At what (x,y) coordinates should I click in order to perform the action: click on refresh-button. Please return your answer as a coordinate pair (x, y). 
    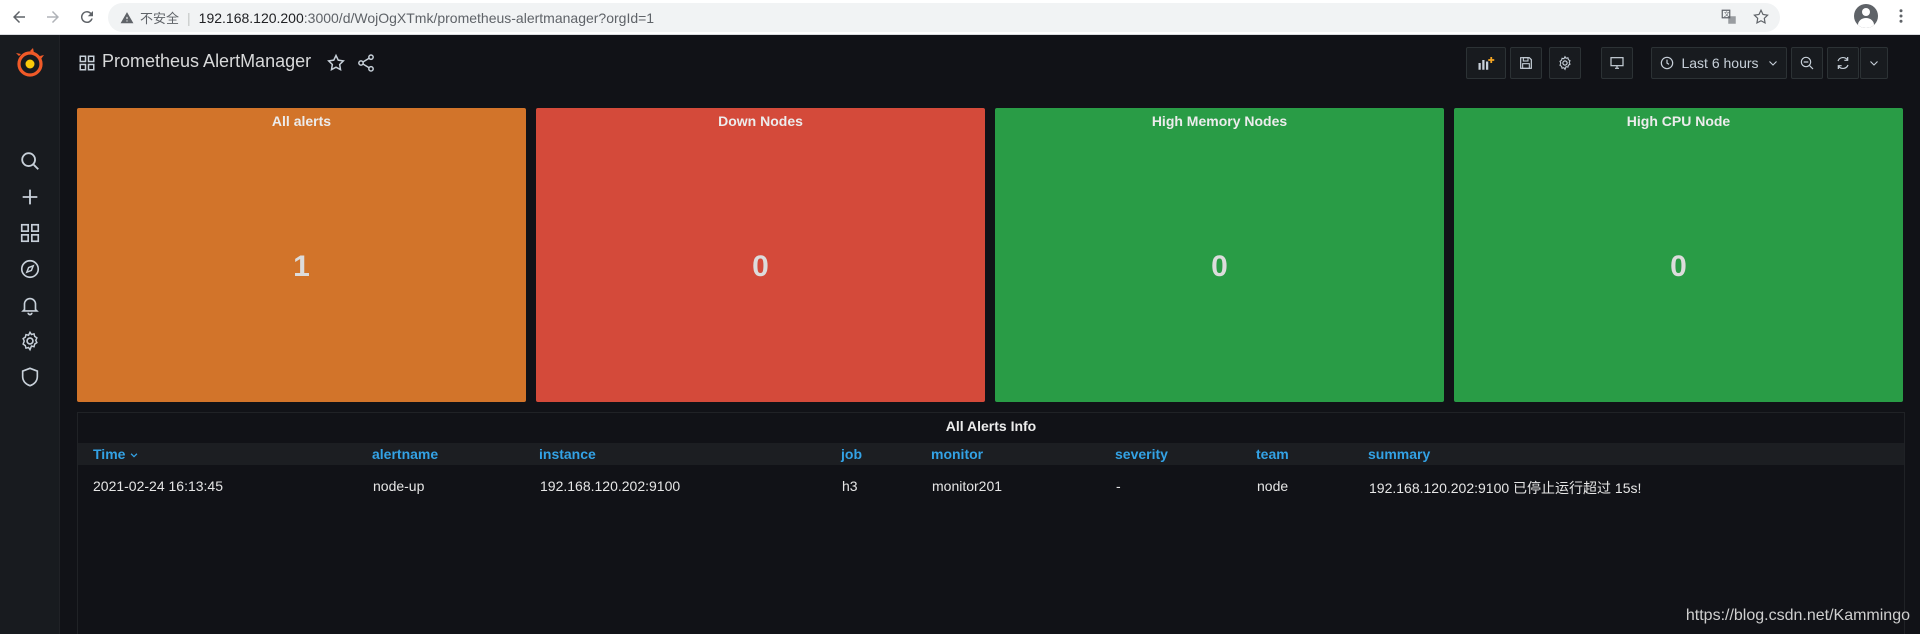
    Looking at the image, I should click on (1843, 63).